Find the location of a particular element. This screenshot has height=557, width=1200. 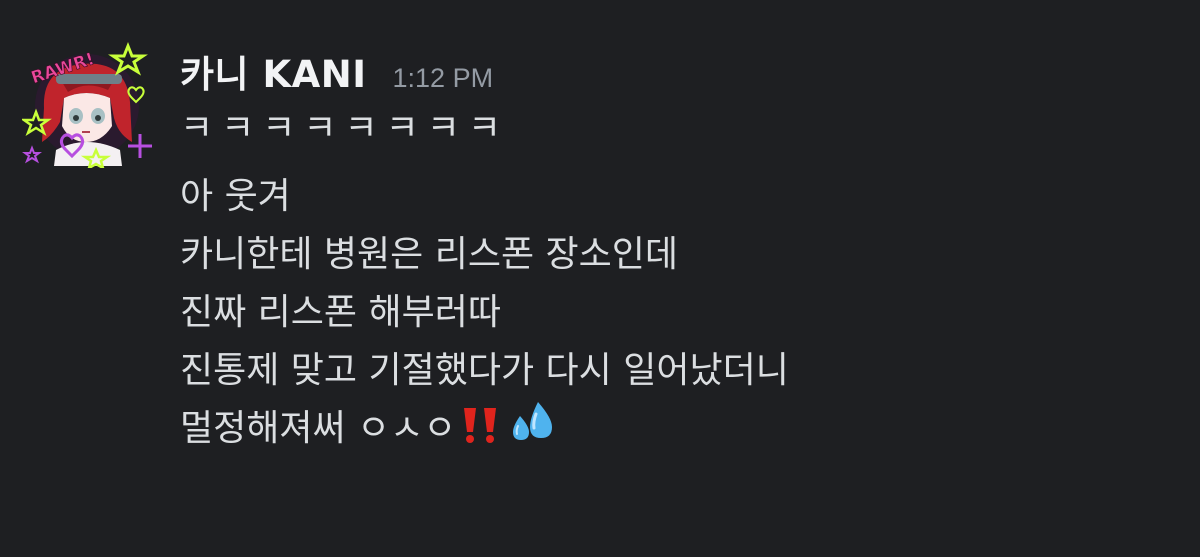

double-exclamation-icon is located at coordinates (482, 425).